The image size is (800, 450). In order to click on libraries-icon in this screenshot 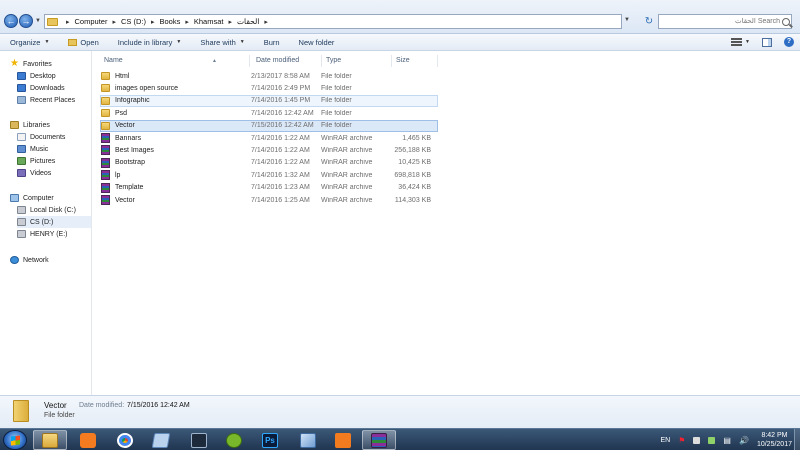, I will do `click(14, 125)`.